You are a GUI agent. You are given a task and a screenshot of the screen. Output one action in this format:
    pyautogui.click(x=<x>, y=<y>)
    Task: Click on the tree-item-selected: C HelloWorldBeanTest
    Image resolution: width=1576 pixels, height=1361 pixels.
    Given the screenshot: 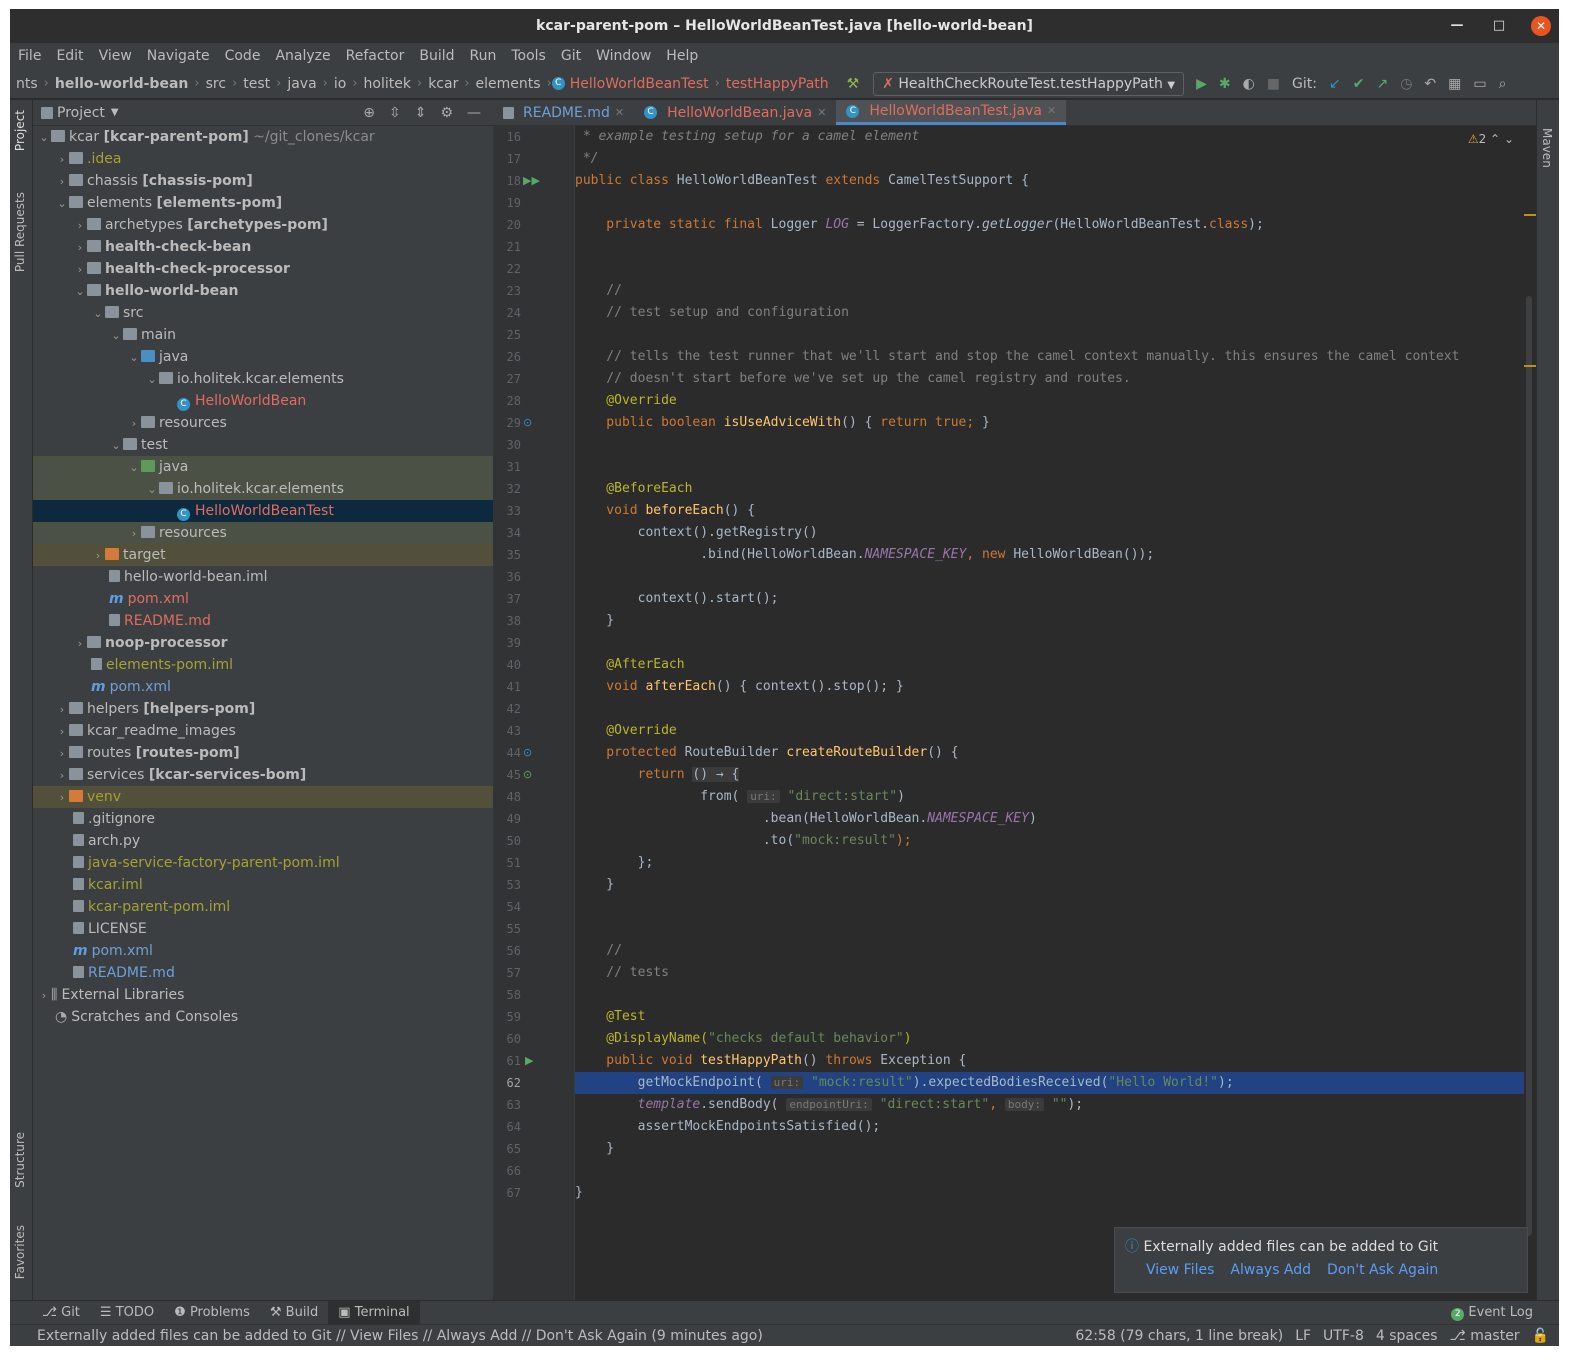 What is the action you would take?
    pyautogui.click(x=263, y=511)
    